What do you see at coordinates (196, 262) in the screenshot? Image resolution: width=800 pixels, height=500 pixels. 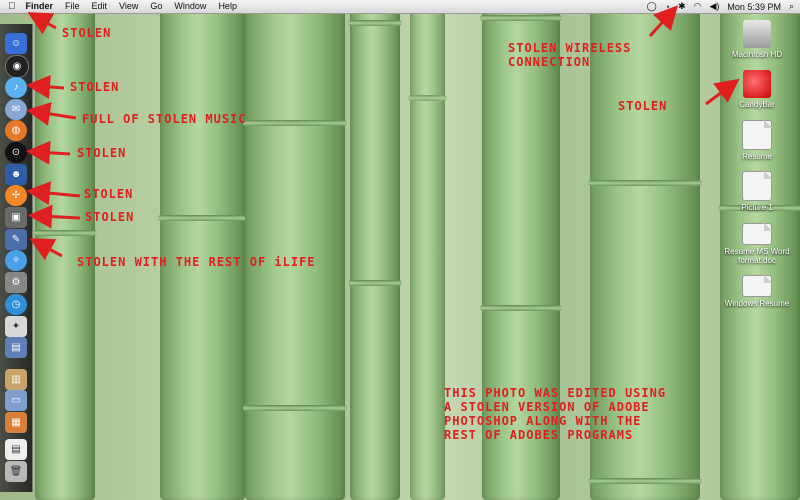 I see `annotation-text: STOLEN WITH THE REST OF iLIFE` at bounding box center [196, 262].